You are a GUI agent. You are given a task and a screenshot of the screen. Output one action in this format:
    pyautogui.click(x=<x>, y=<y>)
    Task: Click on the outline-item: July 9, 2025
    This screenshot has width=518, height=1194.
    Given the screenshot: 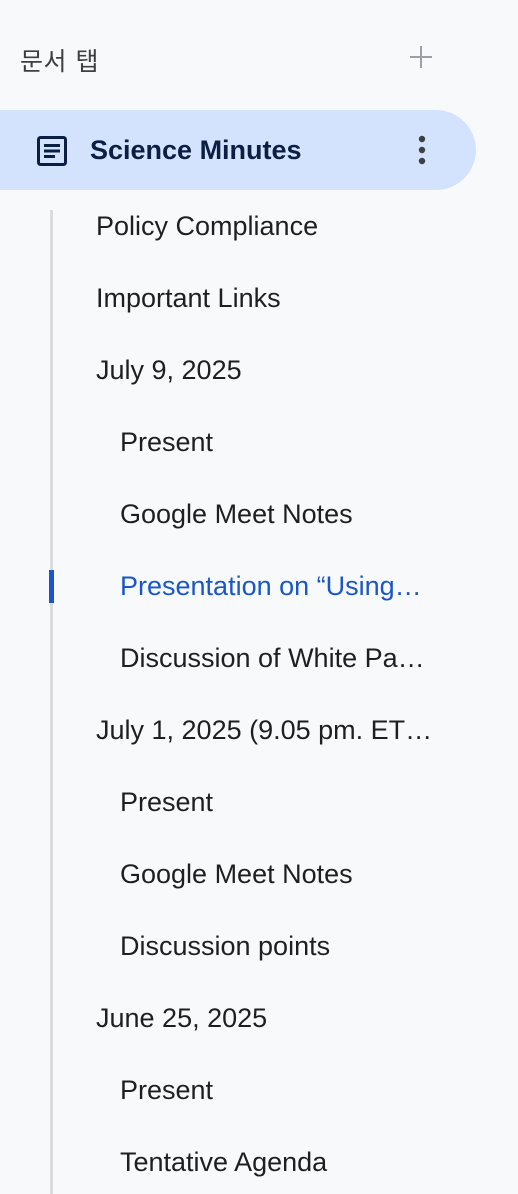 What is the action you would take?
    pyautogui.click(x=268, y=370)
    